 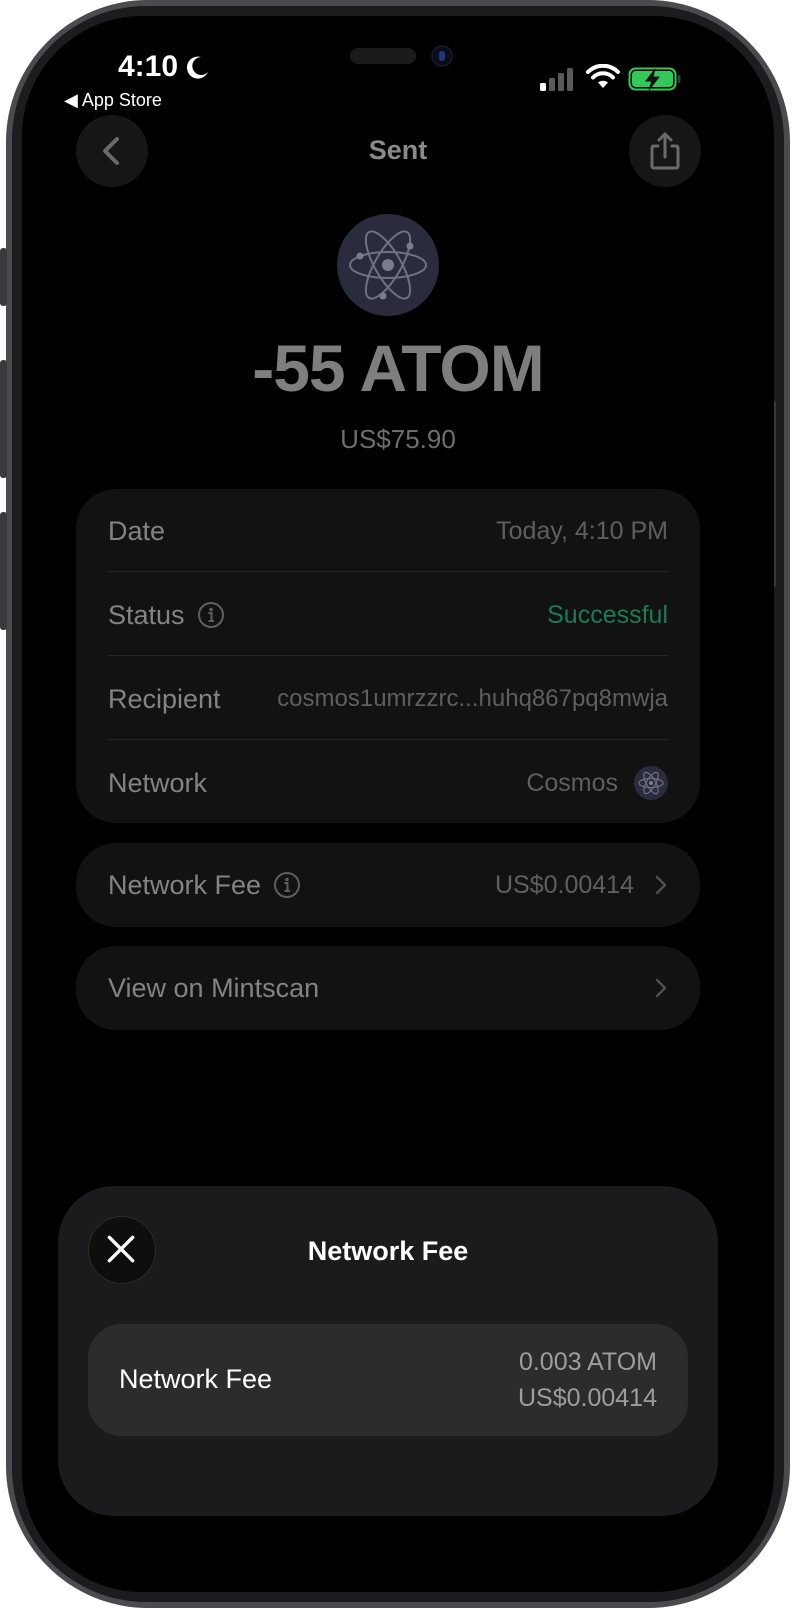 I want to click on share-icon, so click(x=665, y=151).